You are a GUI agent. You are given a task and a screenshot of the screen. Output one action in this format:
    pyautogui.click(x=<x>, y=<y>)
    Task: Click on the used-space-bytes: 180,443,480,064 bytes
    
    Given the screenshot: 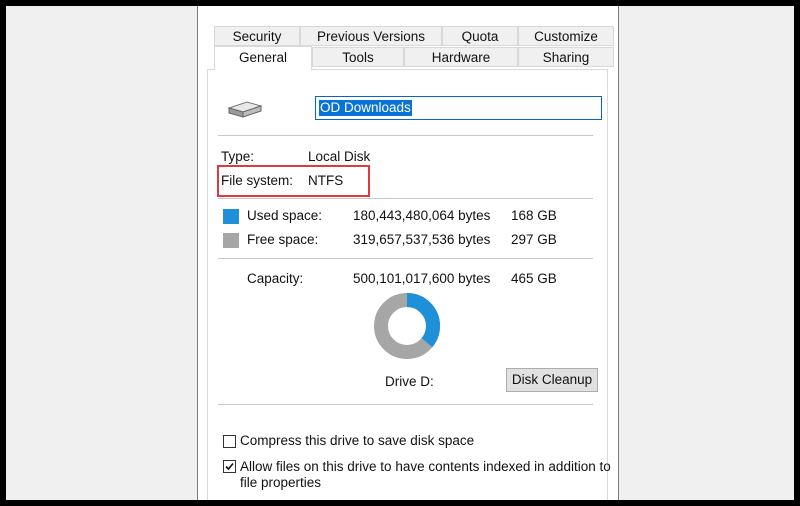 What is the action you would take?
    pyautogui.click(x=422, y=215)
    